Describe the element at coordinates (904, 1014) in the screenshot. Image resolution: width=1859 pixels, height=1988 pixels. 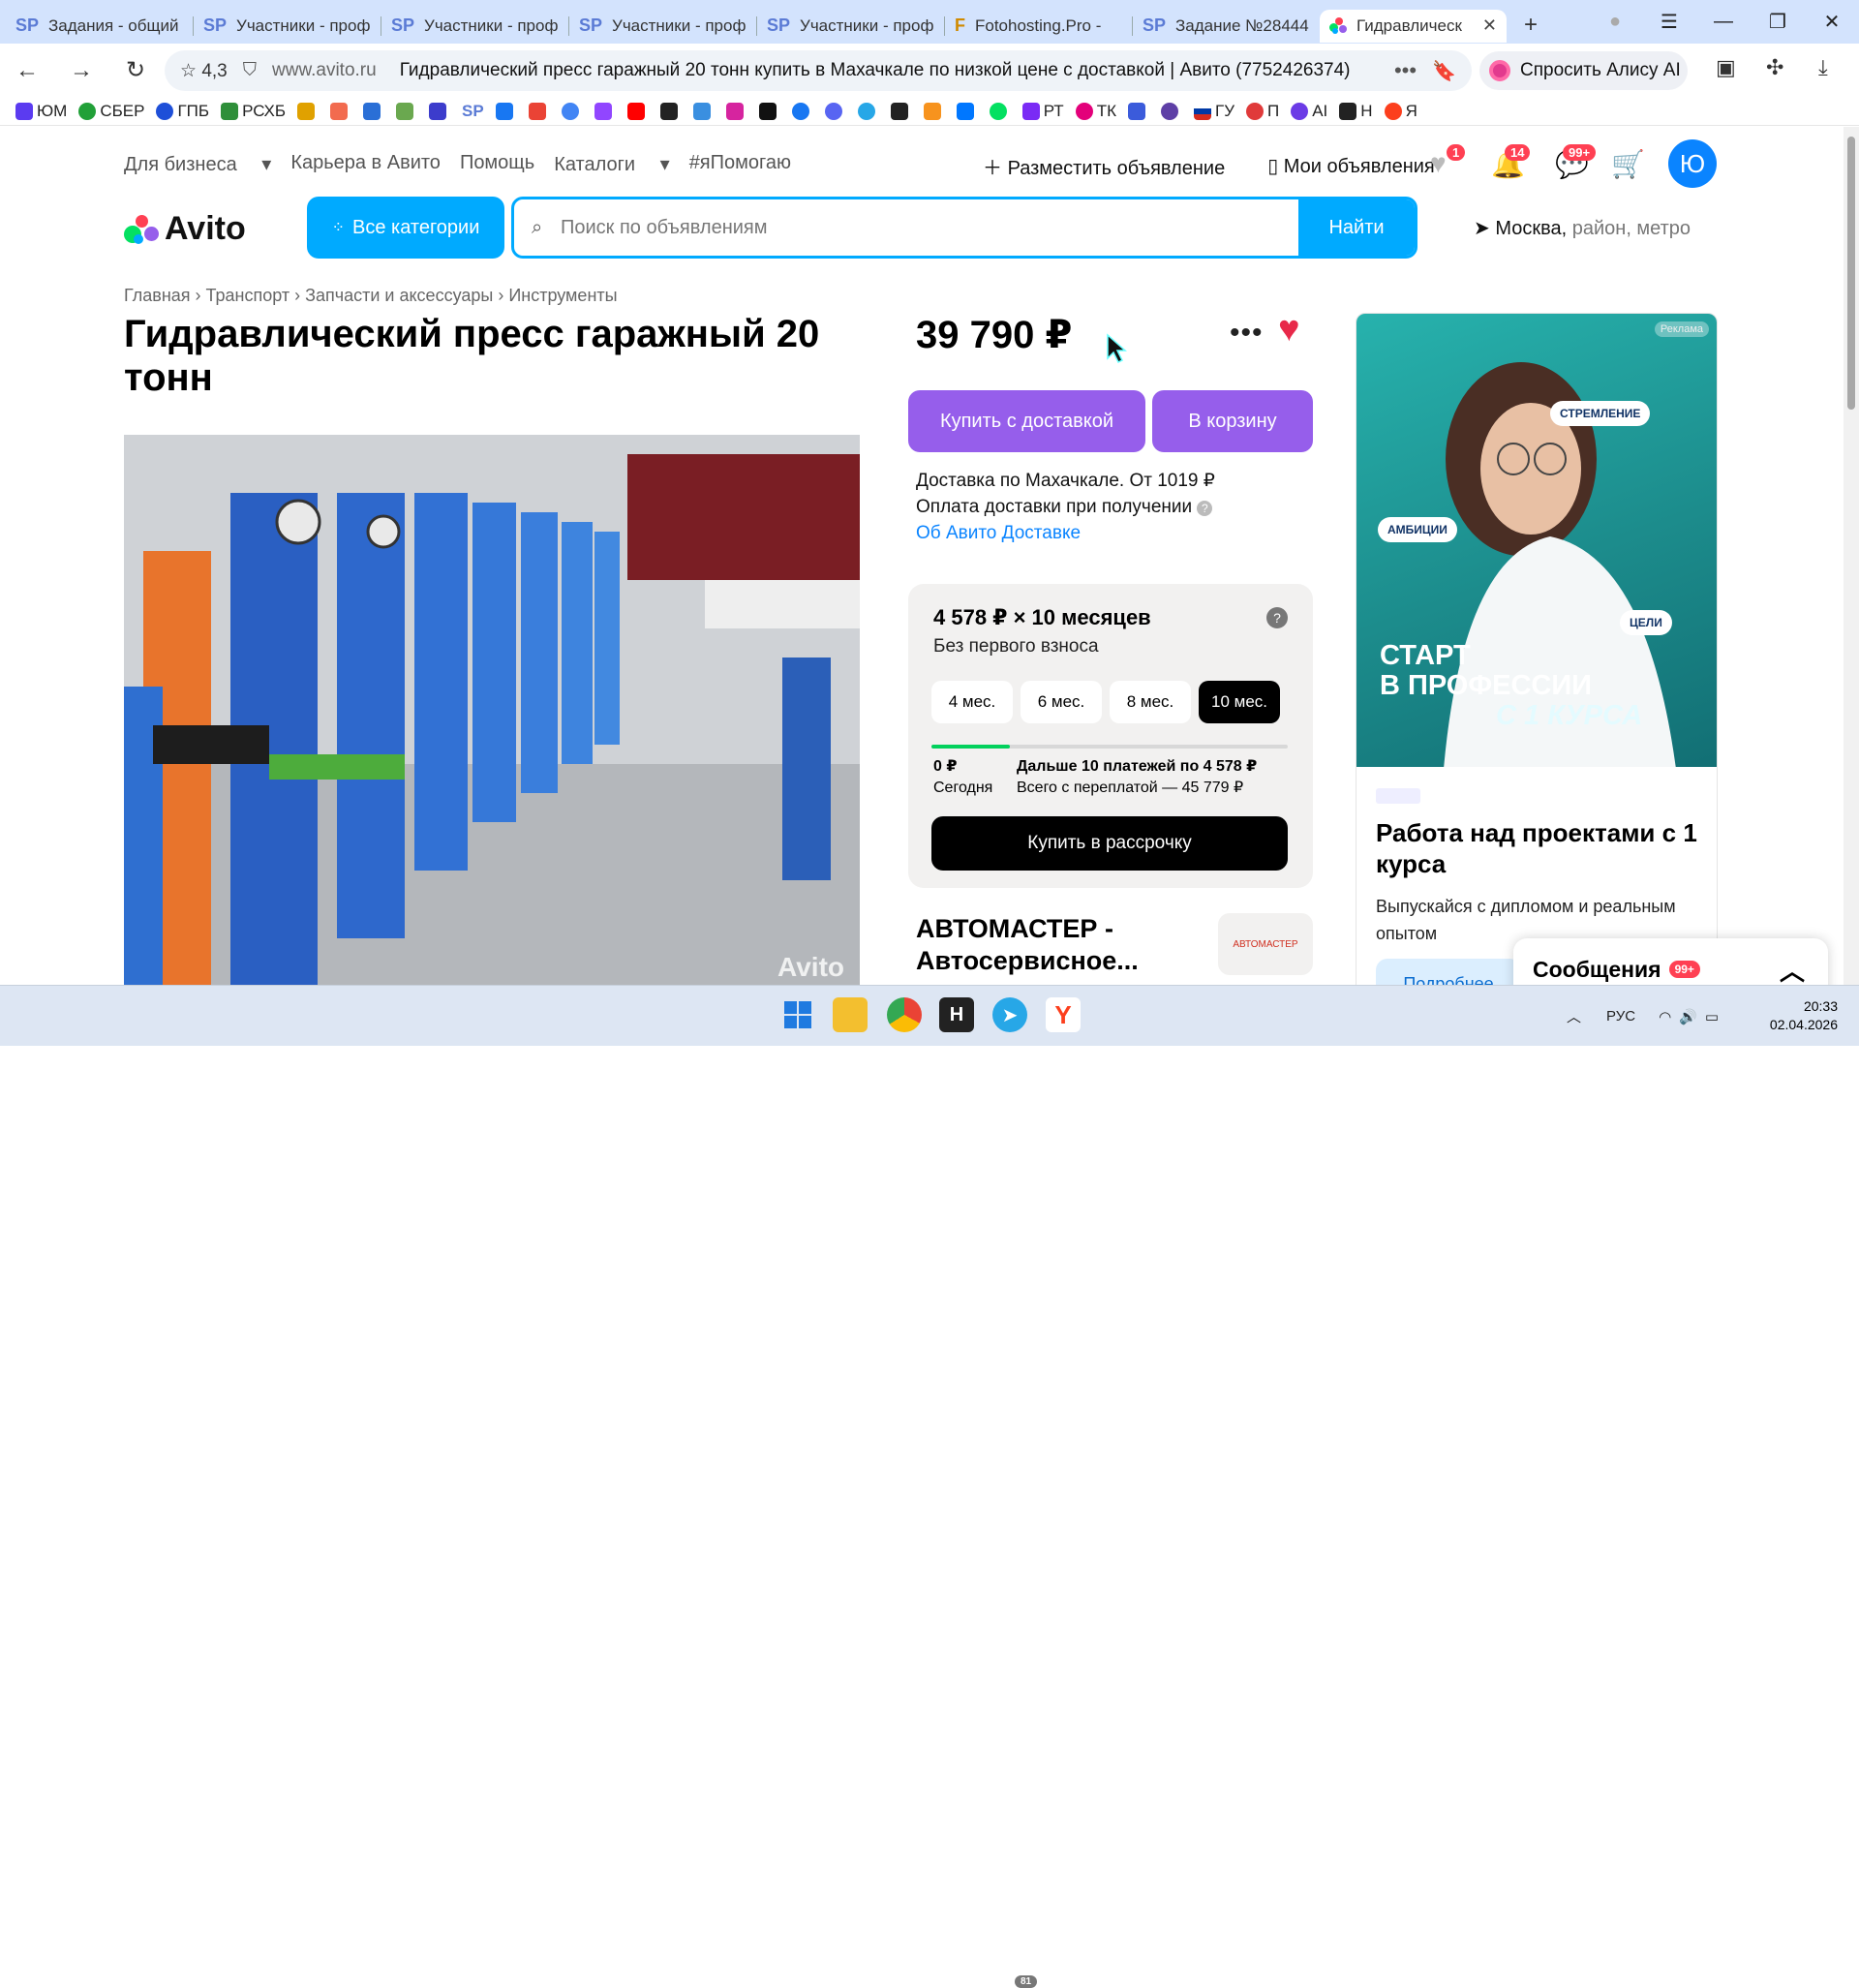
I see `chrome-icon` at that location.